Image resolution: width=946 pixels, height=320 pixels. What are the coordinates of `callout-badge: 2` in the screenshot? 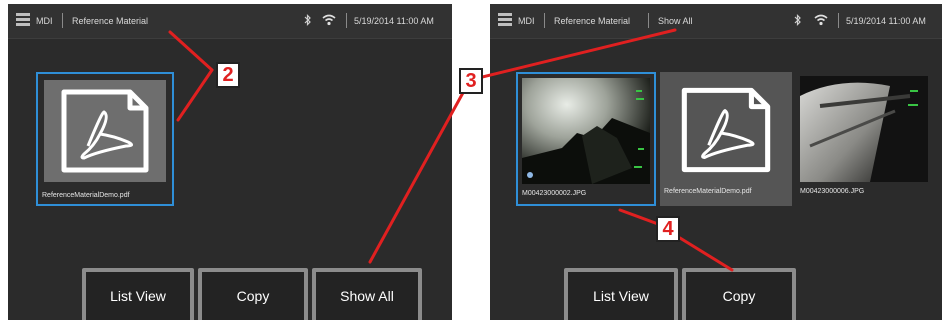 It's located at (228, 75).